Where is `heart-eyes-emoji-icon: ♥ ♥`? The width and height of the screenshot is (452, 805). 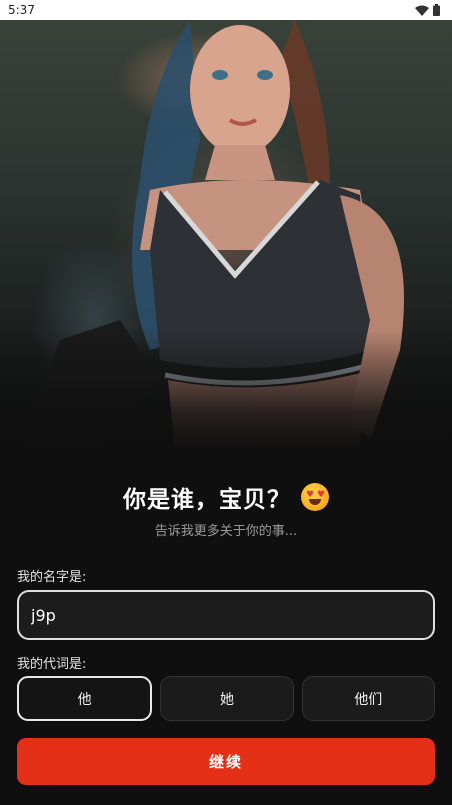
heart-eyes-emoji-icon: ♥ ♥ is located at coordinates (315, 497).